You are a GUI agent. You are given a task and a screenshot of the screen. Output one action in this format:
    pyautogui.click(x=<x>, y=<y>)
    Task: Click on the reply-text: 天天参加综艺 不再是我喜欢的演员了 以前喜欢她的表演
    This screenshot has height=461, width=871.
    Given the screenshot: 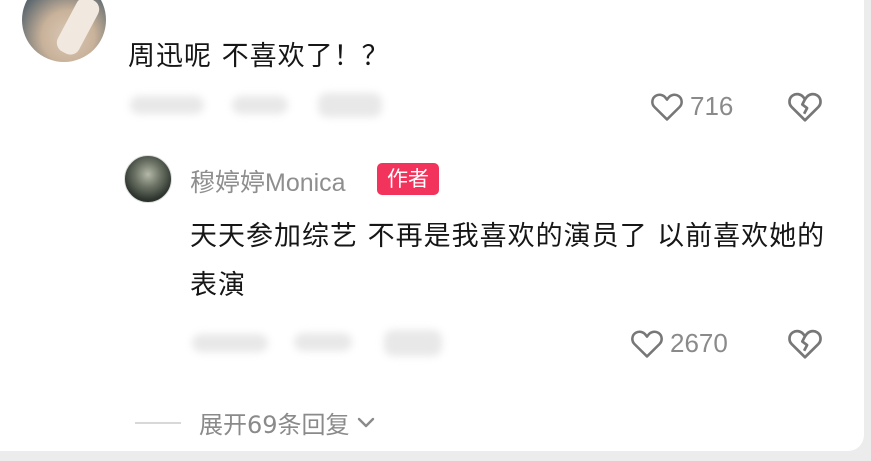 What is the action you would take?
    pyautogui.click(x=508, y=261)
    